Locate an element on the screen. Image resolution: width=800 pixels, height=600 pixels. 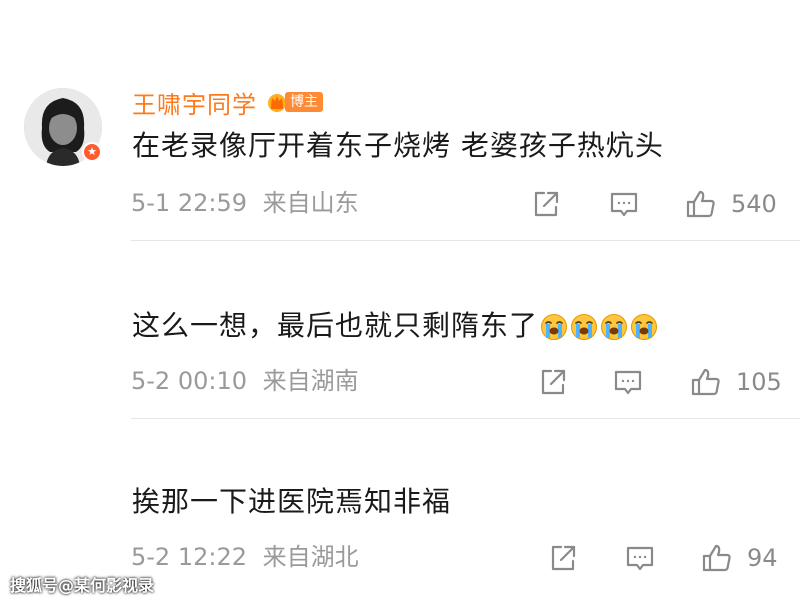
comment-text: 这么一想，最后也就只剩隋东了 is located at coordinates (395, 326).